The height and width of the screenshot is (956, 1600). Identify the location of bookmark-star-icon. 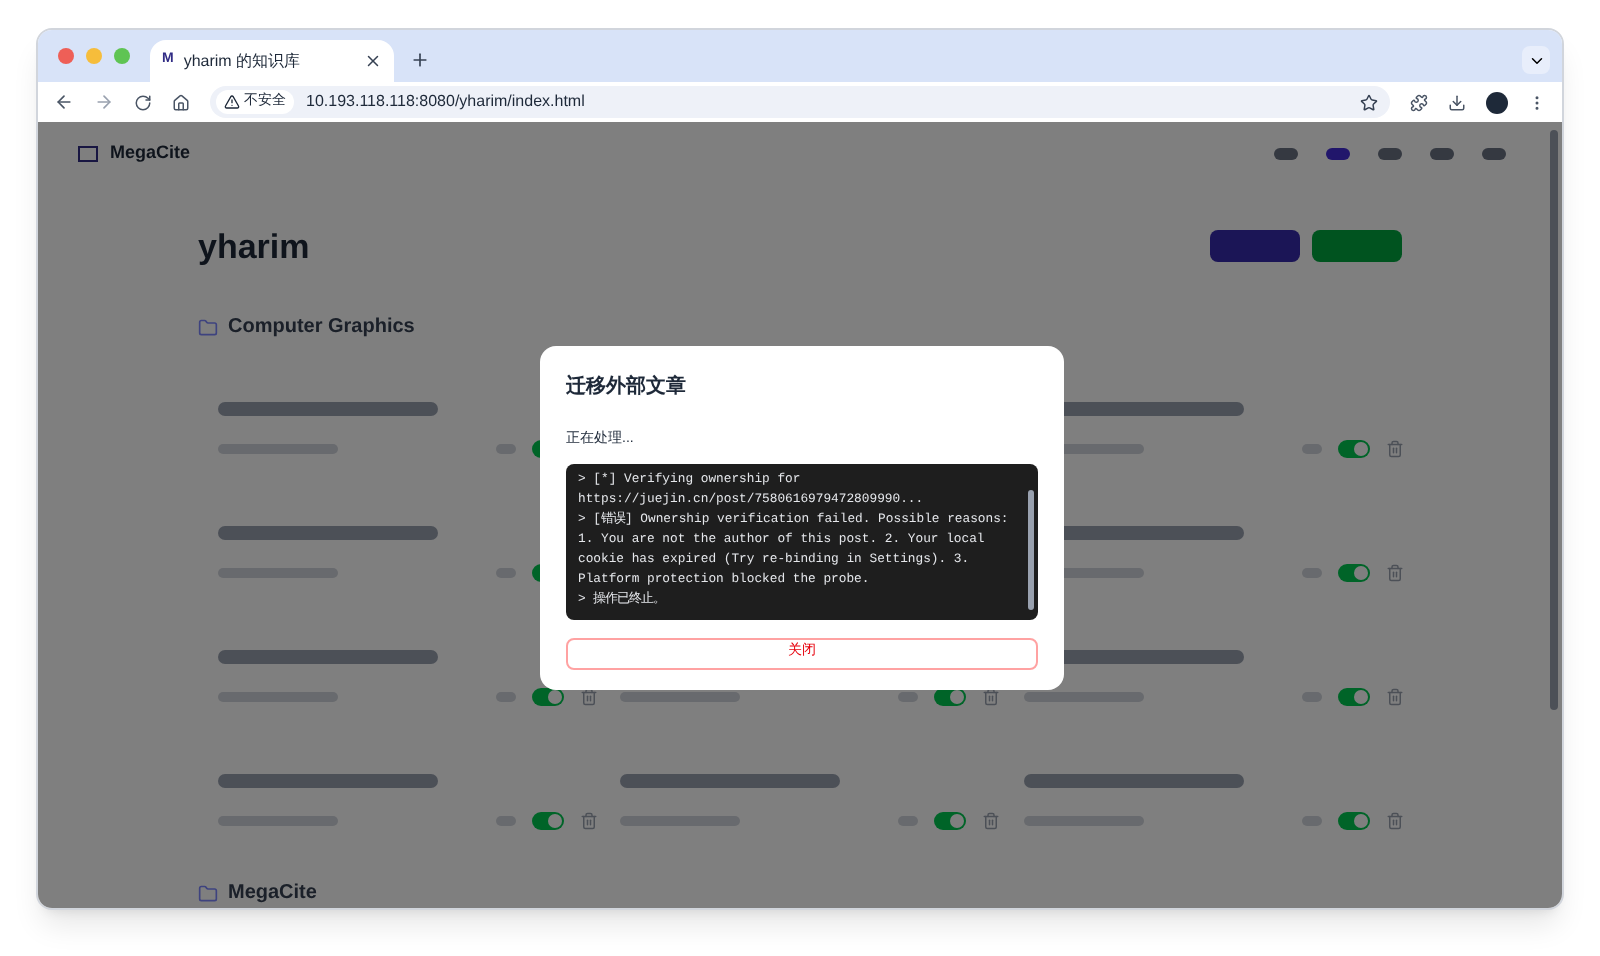
(1369, 102).